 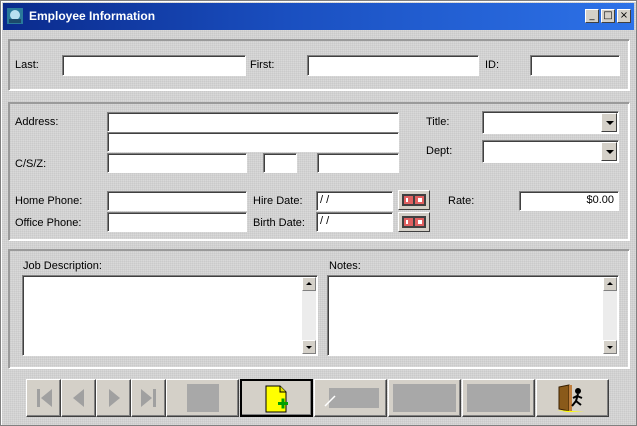 What do you see at coordinates (278, 201) in the screenshot?
I see `hire-date-label: Hire Date:` at bounding box center [278, 201].